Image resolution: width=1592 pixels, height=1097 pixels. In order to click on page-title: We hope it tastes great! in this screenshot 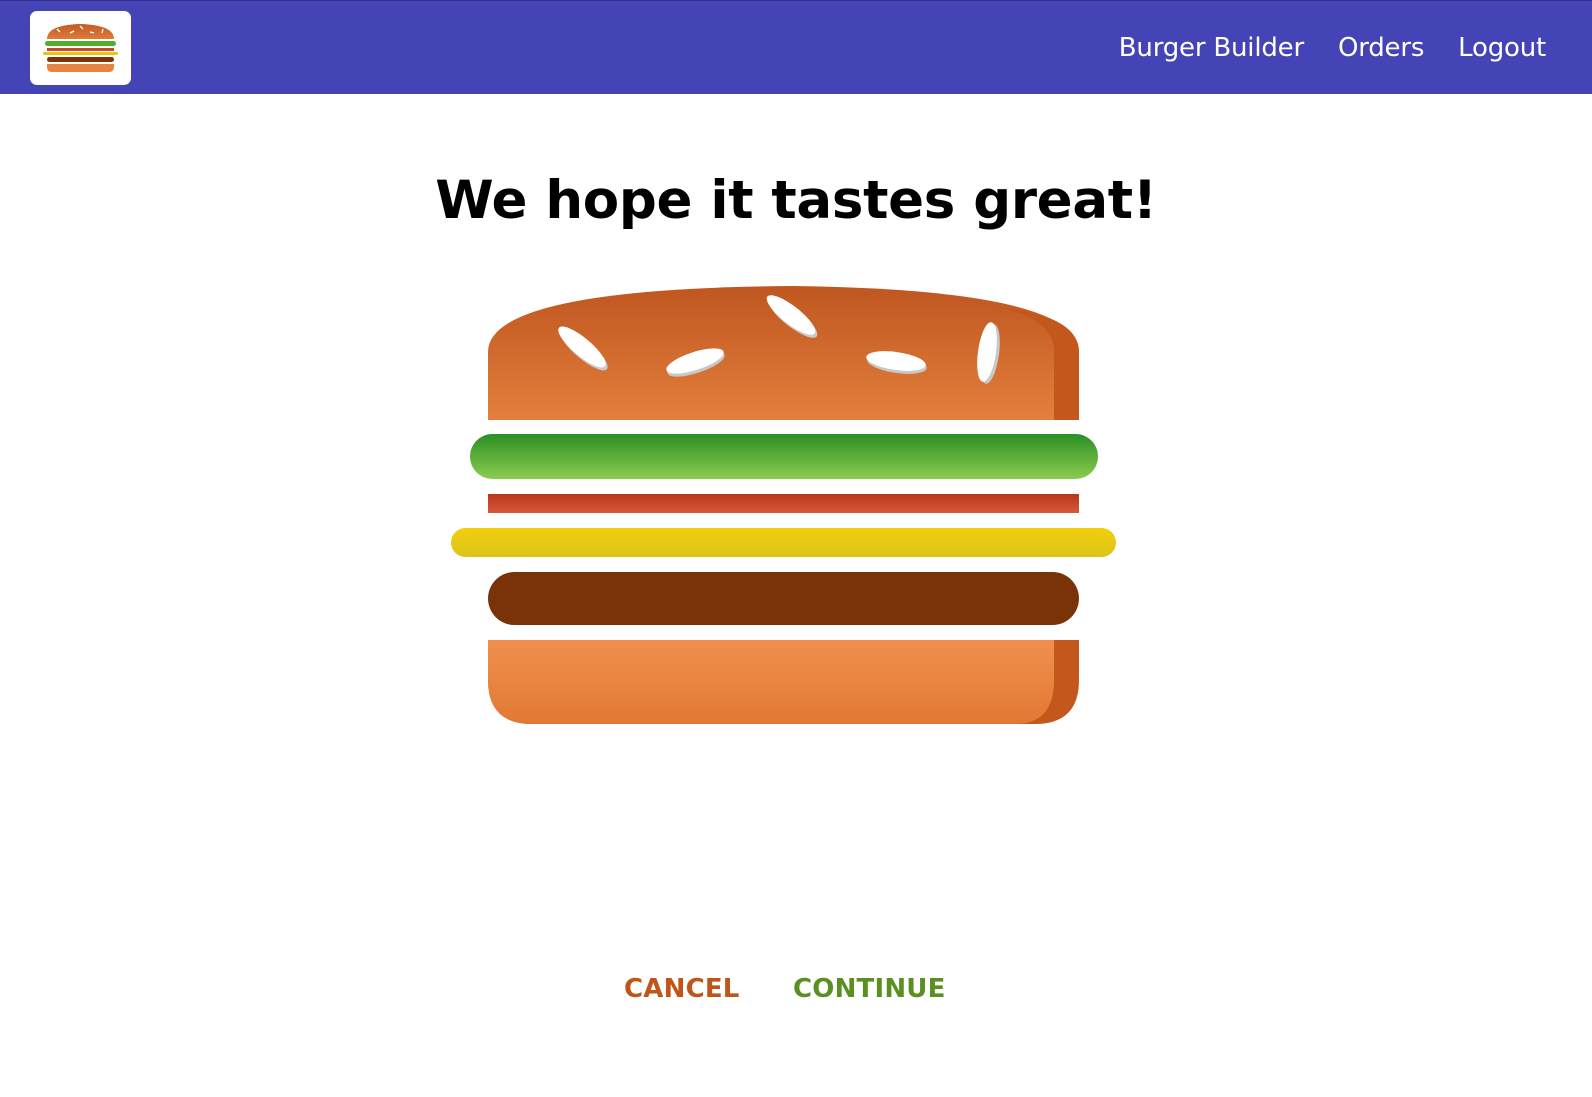, I will do `click(796, 200)`.